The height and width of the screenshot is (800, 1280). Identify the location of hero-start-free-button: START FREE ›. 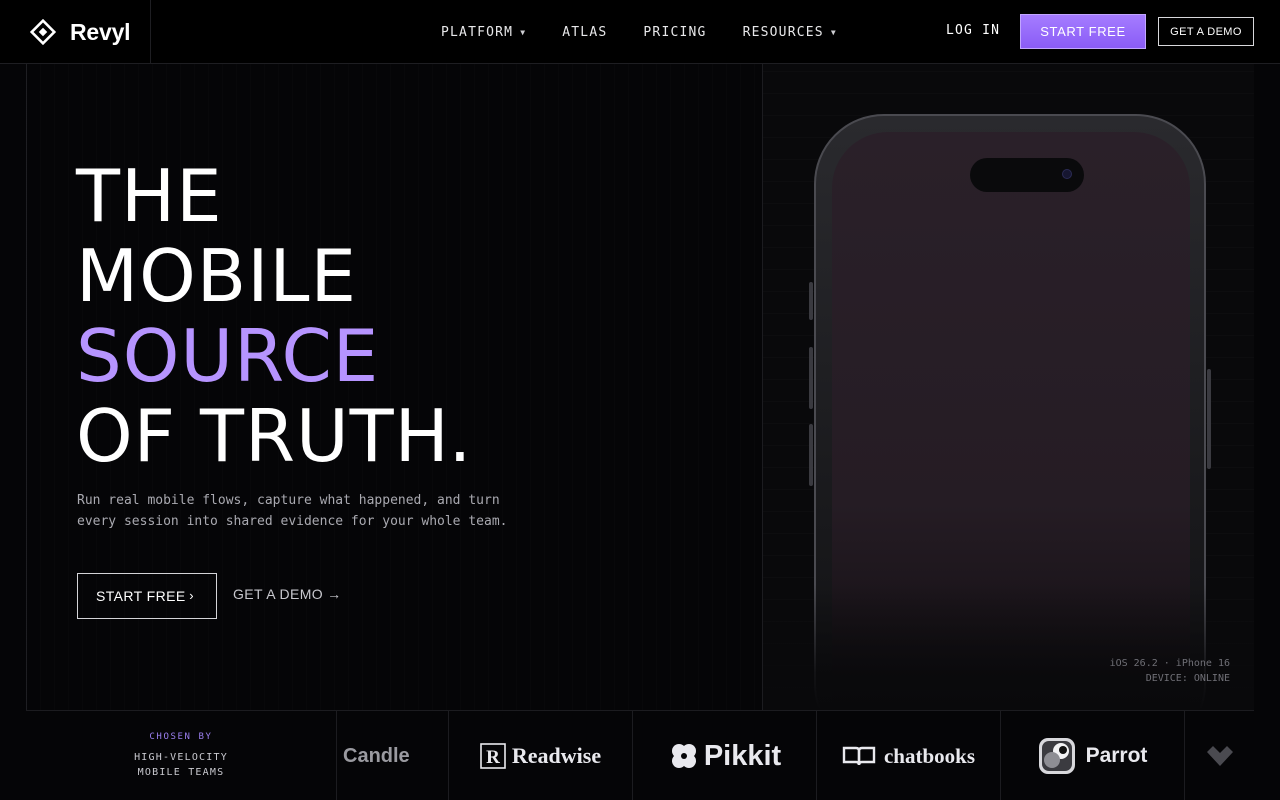
(147, 596).